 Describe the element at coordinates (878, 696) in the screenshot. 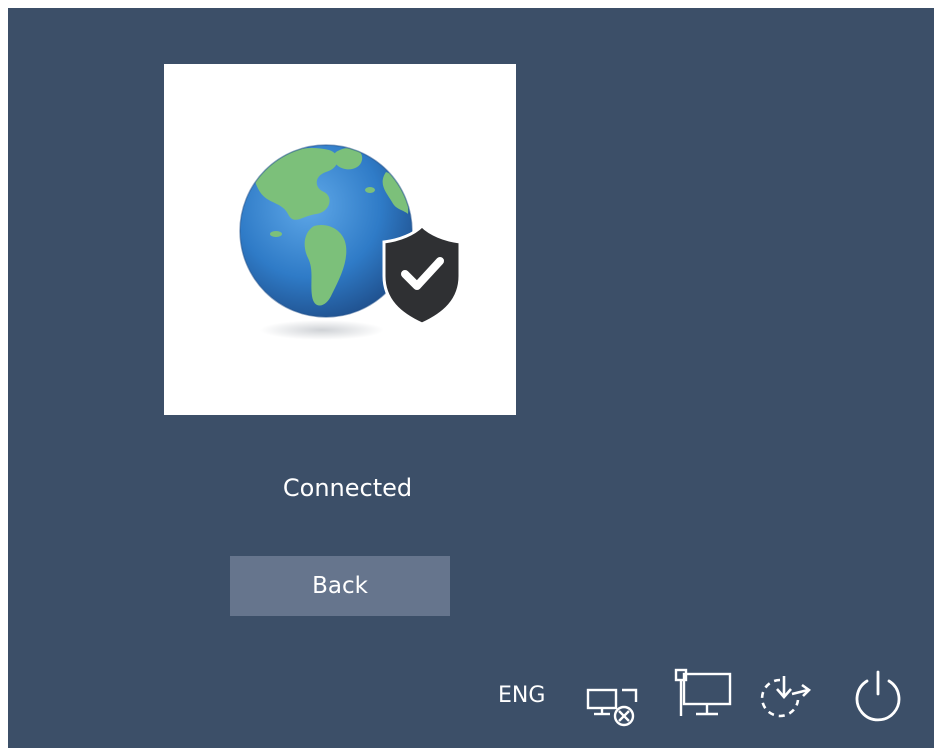

I see `power-icon` at that location.